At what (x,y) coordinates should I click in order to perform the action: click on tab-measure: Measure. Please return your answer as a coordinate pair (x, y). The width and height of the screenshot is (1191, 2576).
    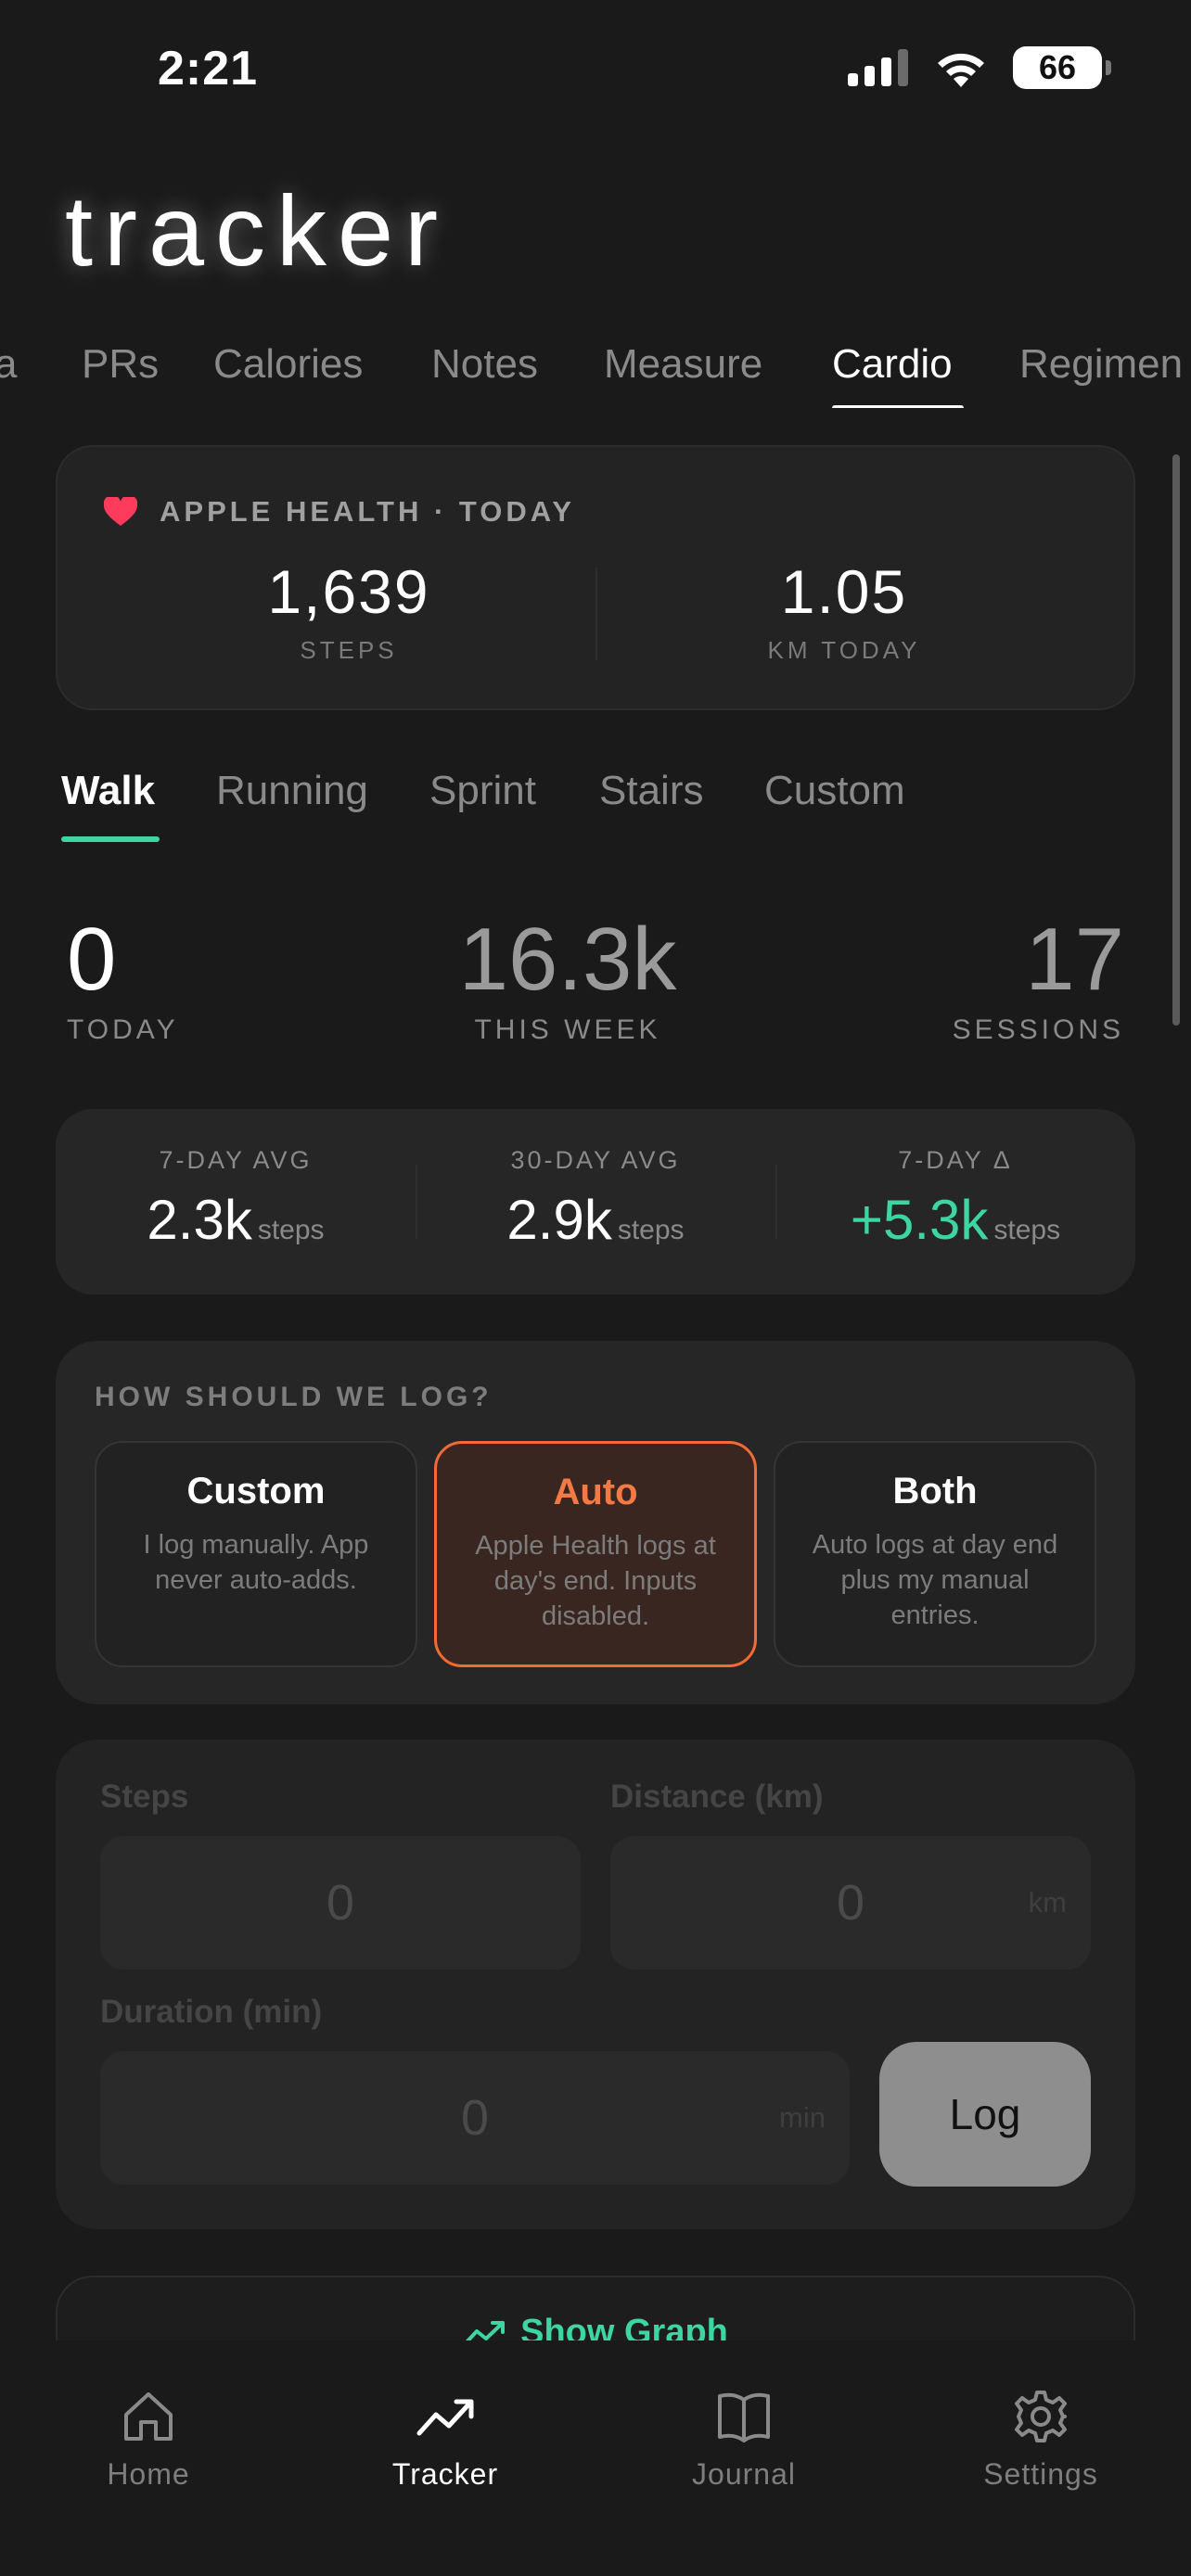
    Looking at the image, I should click on (683, 364).